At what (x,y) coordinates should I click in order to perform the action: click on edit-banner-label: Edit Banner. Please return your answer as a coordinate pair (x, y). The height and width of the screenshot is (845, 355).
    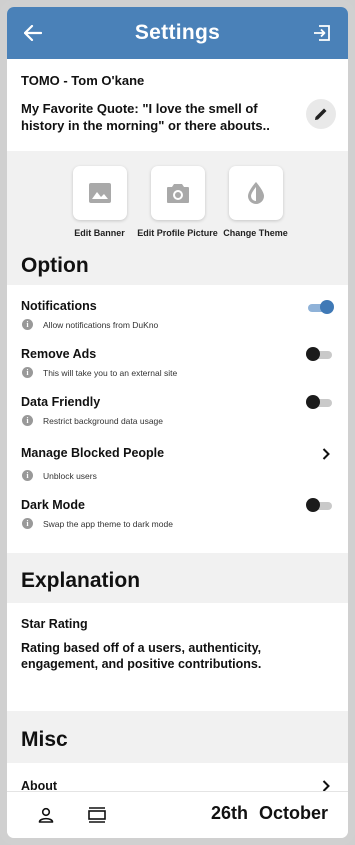
    Looking at the image, I should click on (99, 233).